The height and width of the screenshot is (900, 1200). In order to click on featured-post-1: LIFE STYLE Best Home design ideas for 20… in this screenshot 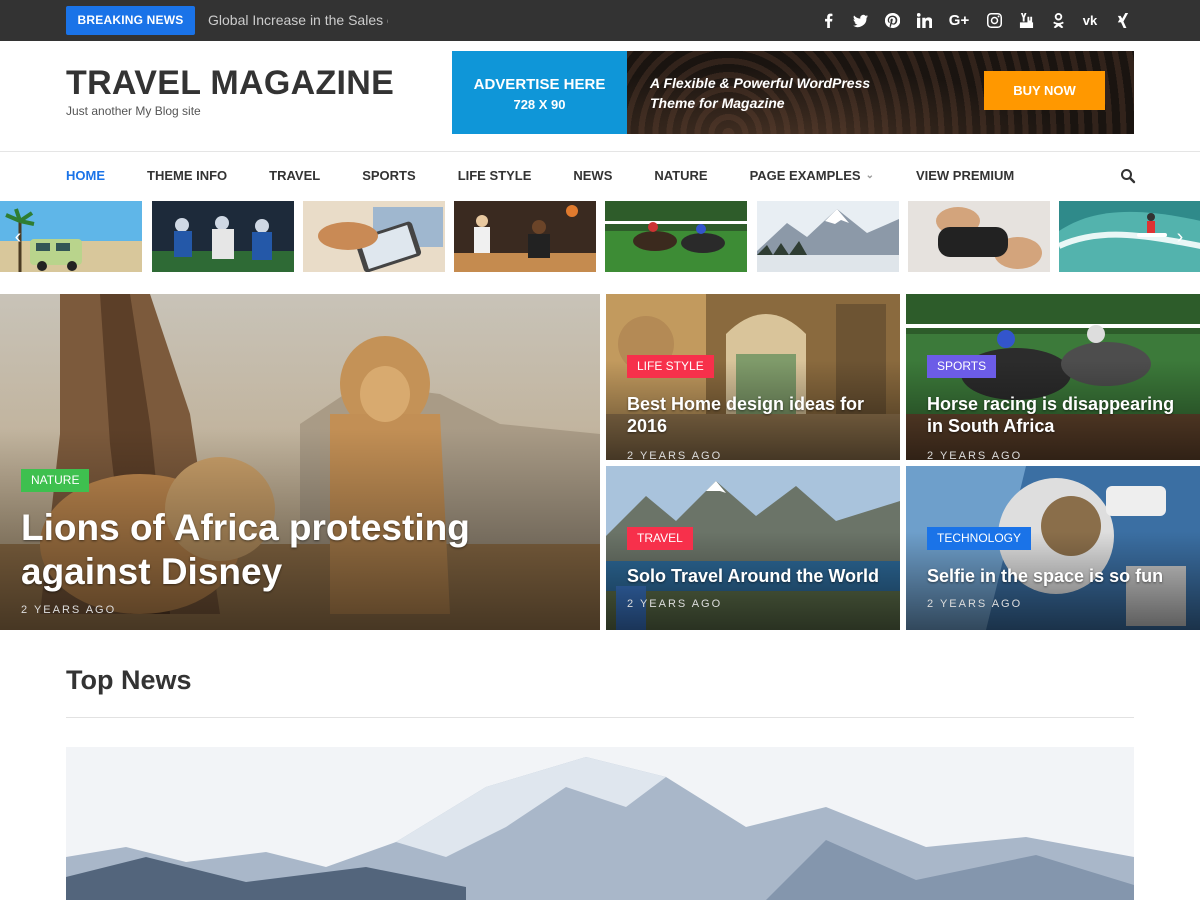, I will do `click(753, 377)`.